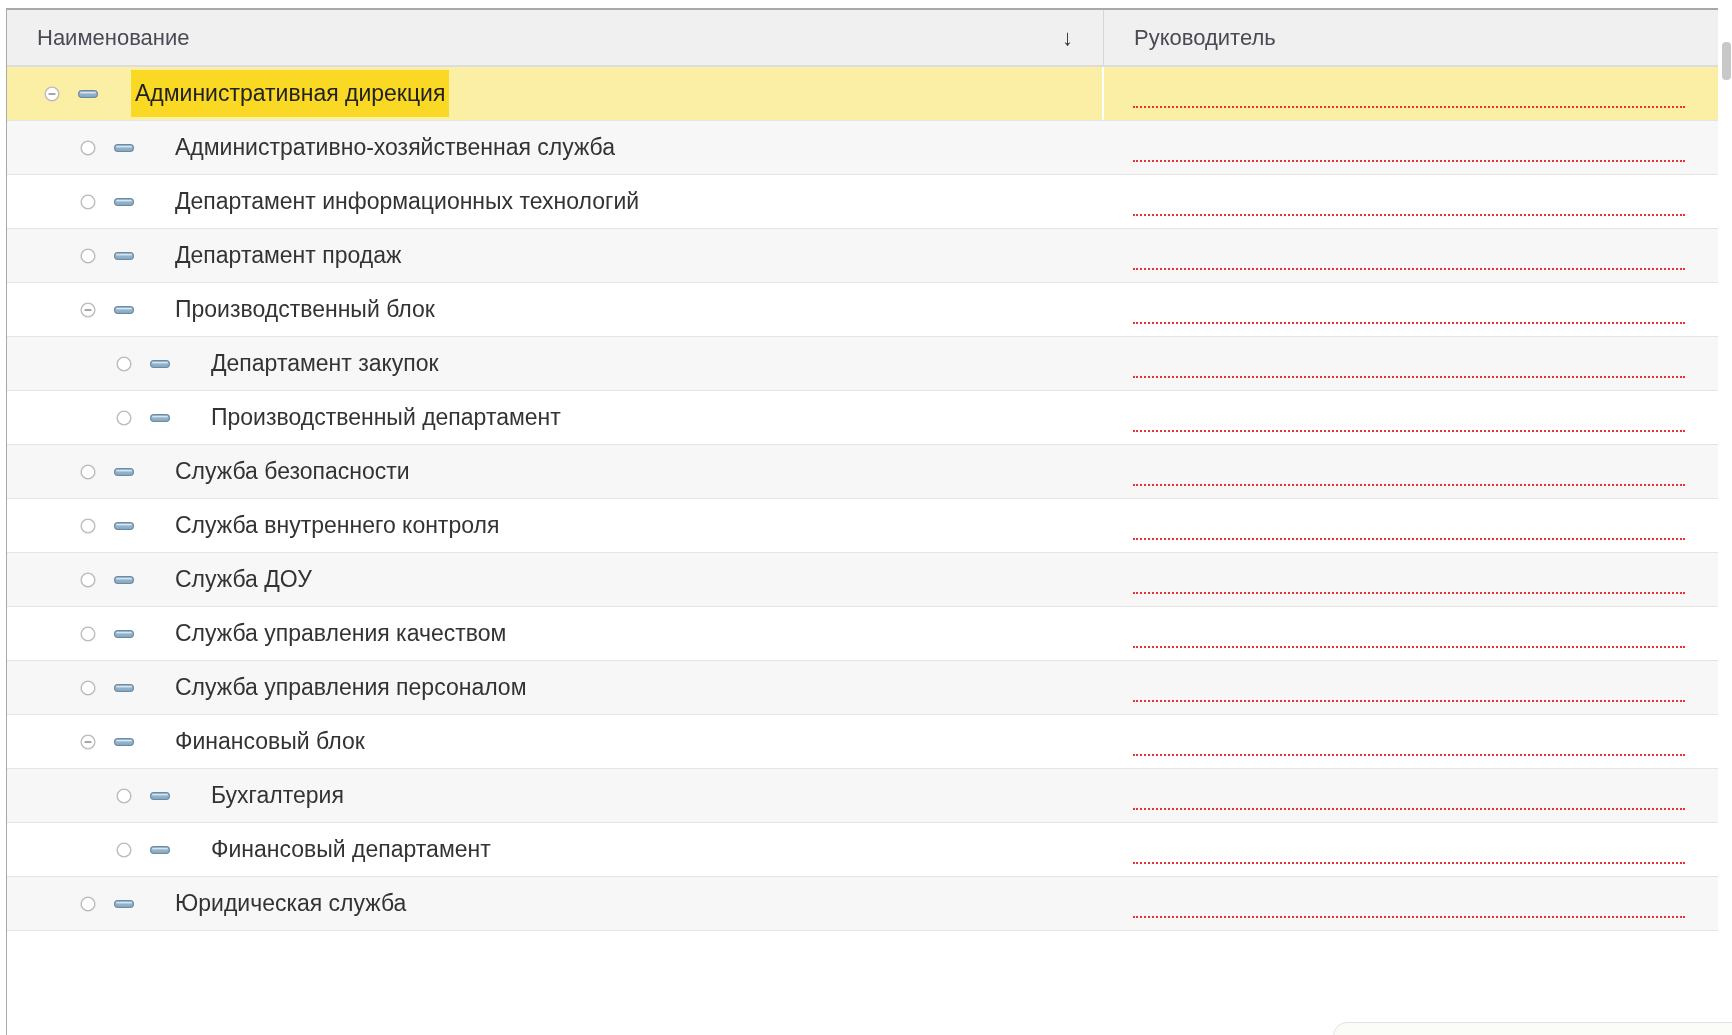 Image resolution: width=1732 pixels, height=1035 pixels. Describe the element at coordinates (862, 94) in the screenshot. I see `table-row: Административная дирекция` at that location.